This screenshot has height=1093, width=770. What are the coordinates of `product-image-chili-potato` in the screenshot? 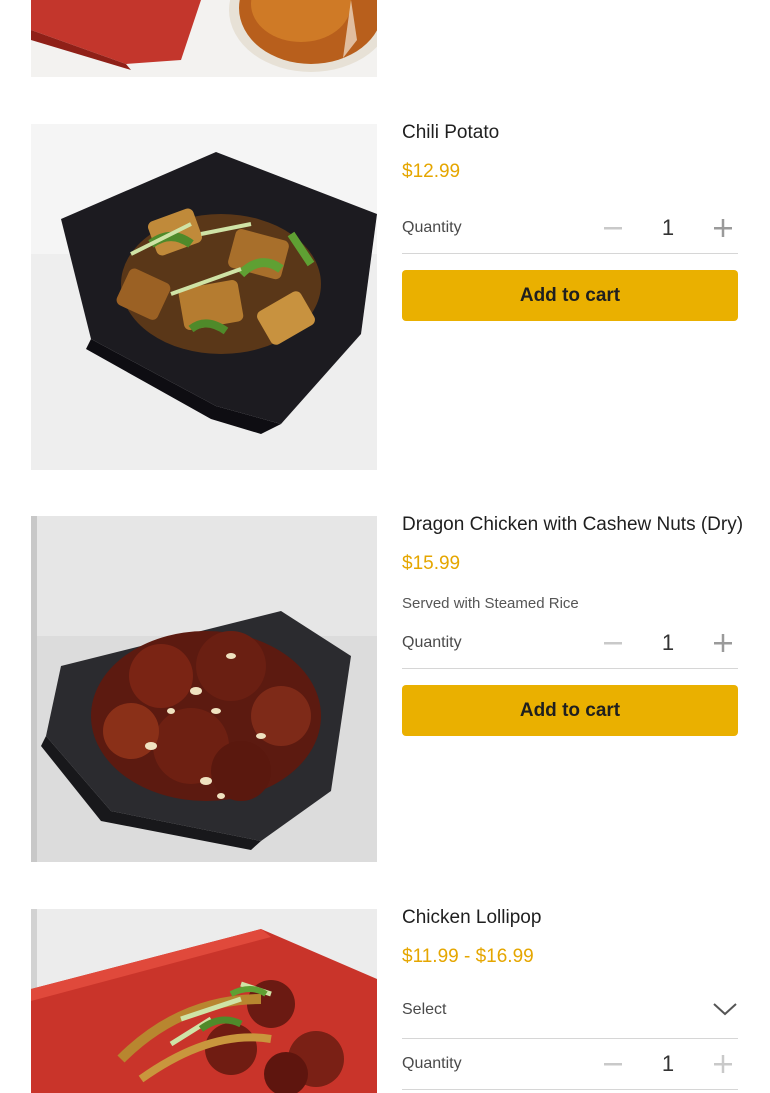 It's located at (204, 297).